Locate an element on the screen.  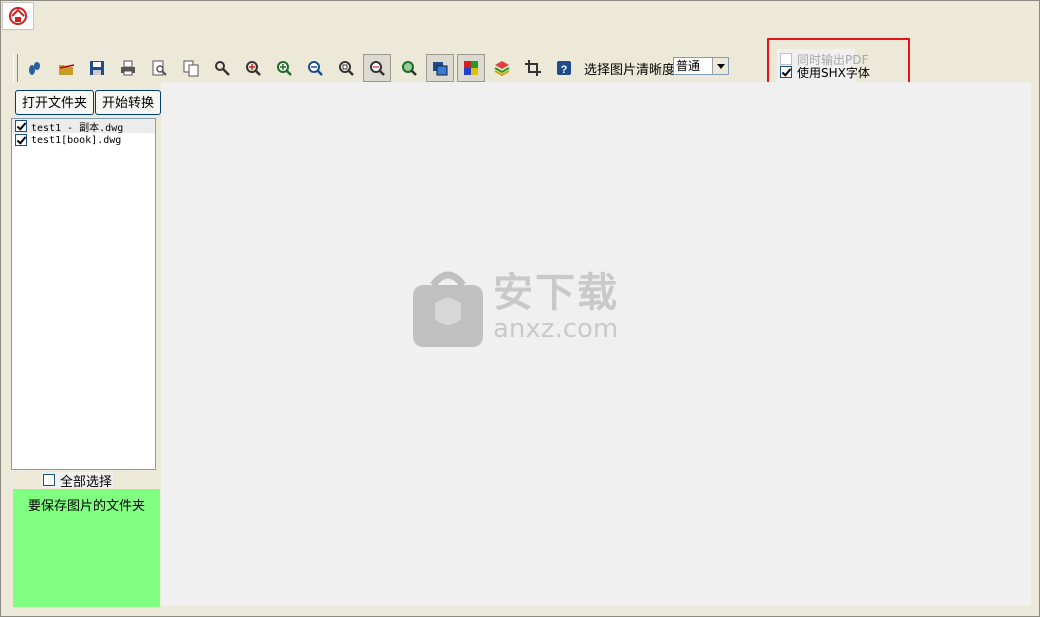
pan-icon is located at coordinates (253, 68).